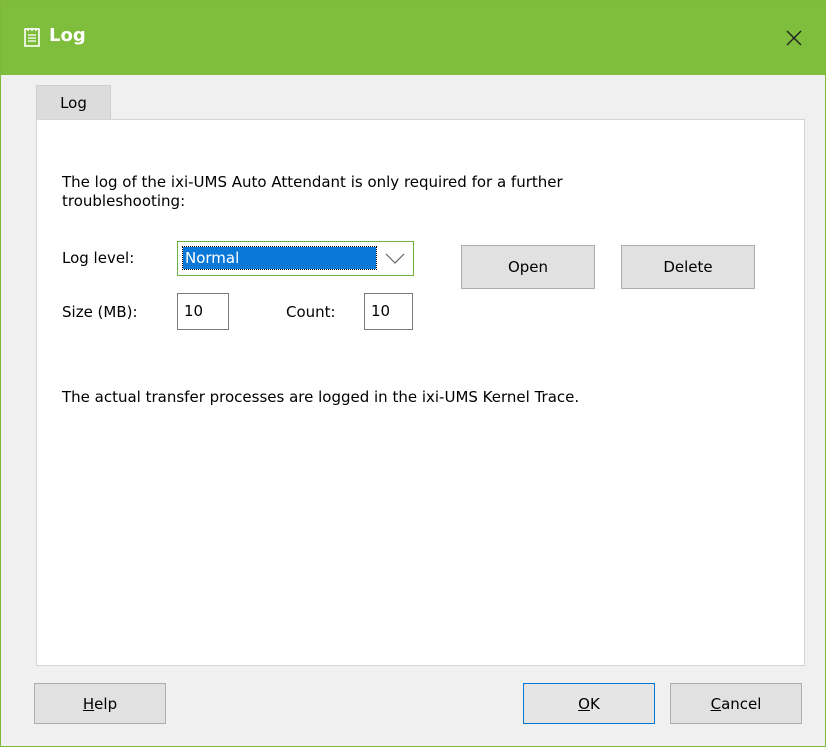  Describe the element at coordinates (203, 311) in the screenshot. I see `size-input: 10` at that location.